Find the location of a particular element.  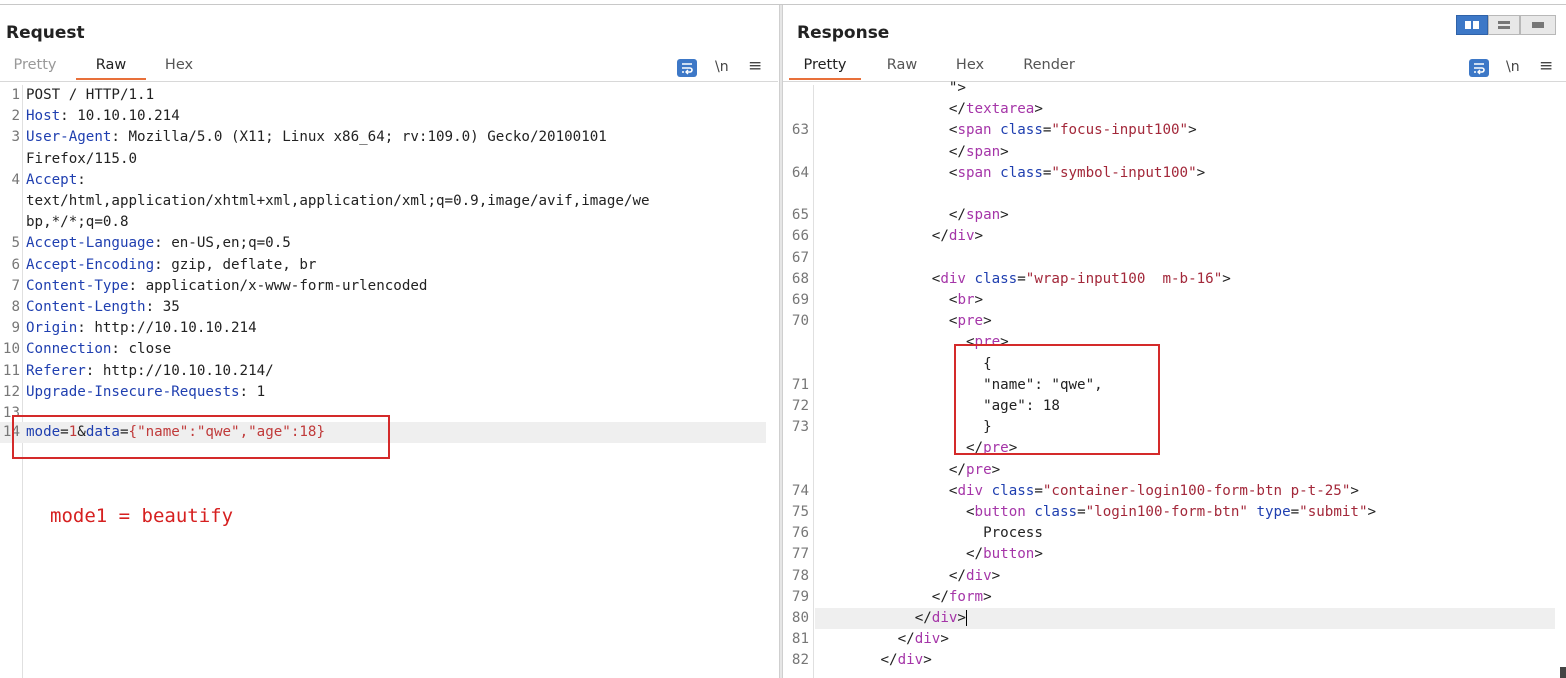

line-number: 4 is located at coordinates (15, 179).